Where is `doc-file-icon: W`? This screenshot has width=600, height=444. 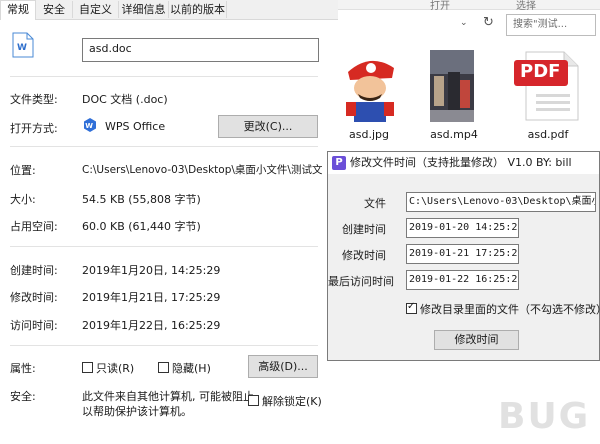 doc-file-icon: W is located at coordinates (23, 45).